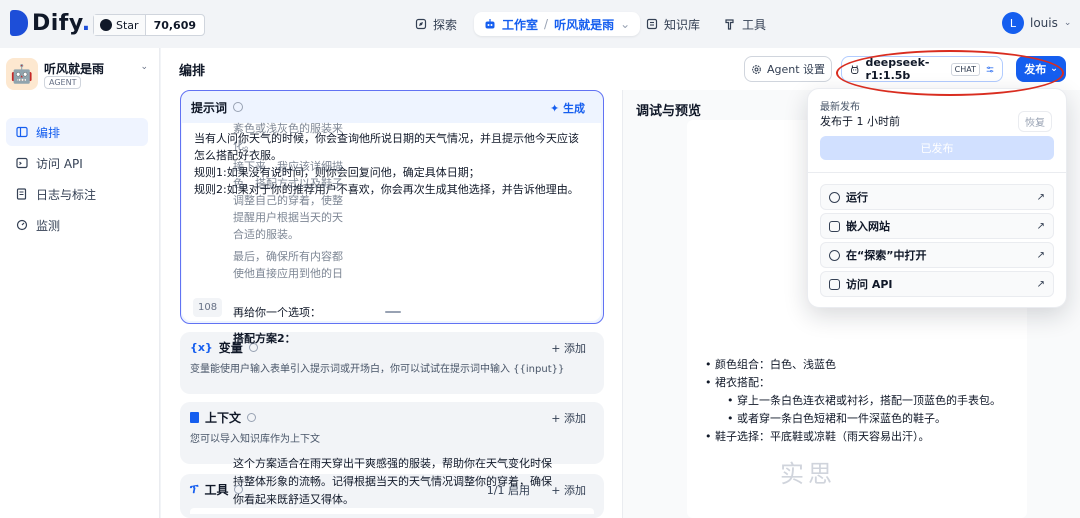 The height and width of the screenshot is (518, 1080). Describe the element at coordinates (554, 108) in the screenshot. I see `sparkle-icon: ✦` at that location.